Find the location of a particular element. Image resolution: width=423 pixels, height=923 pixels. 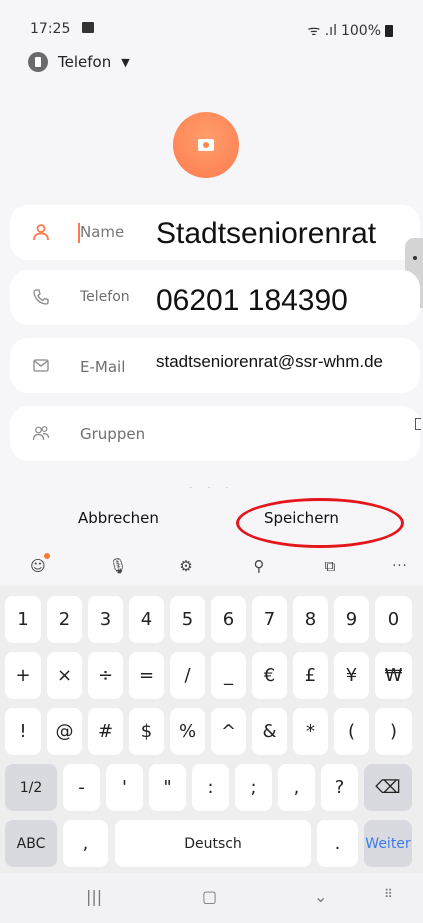

phone-label: Telefon is located at coordinates (105, 297).